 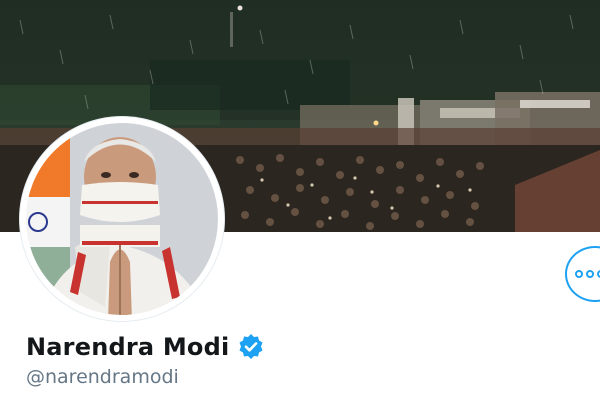 I want to click on profile-display-name: Narendra Modi, so click(x=128, y=347).